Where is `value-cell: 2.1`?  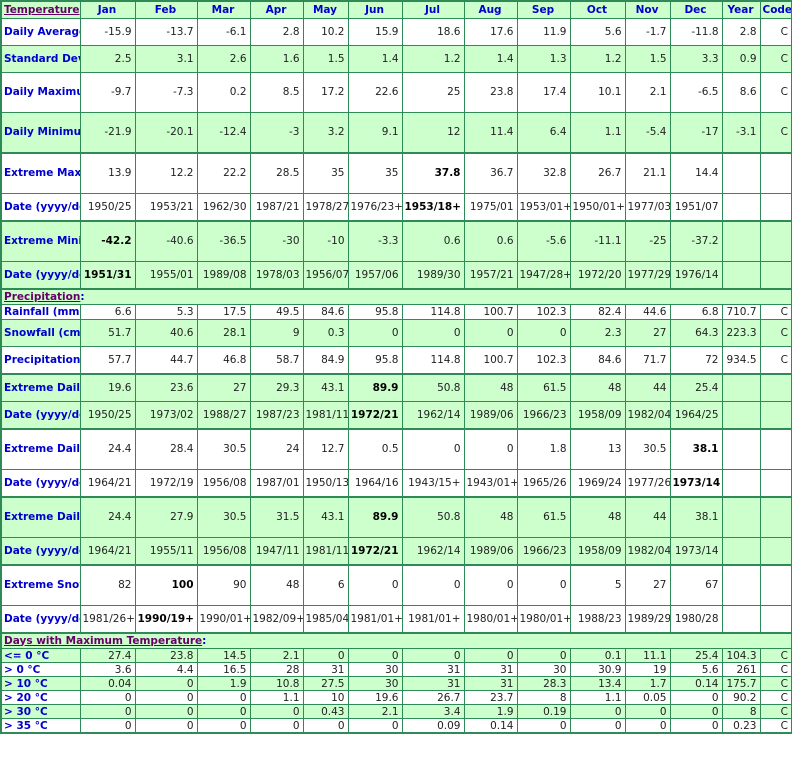 value-cell: 2.1 is located at coordinates (375, 711).